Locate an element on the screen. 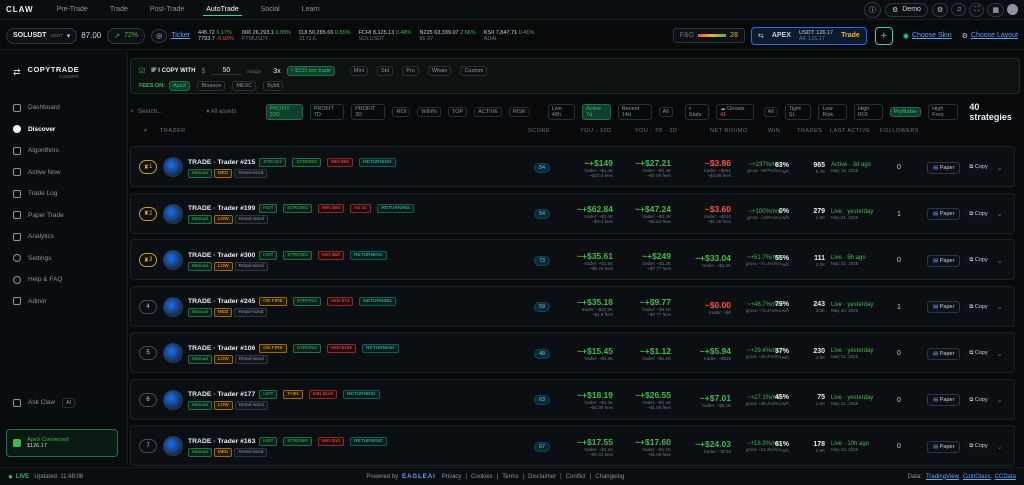 This screenshot has width=1024, height=485. filter-all: All is located at coordinates (770, 111).